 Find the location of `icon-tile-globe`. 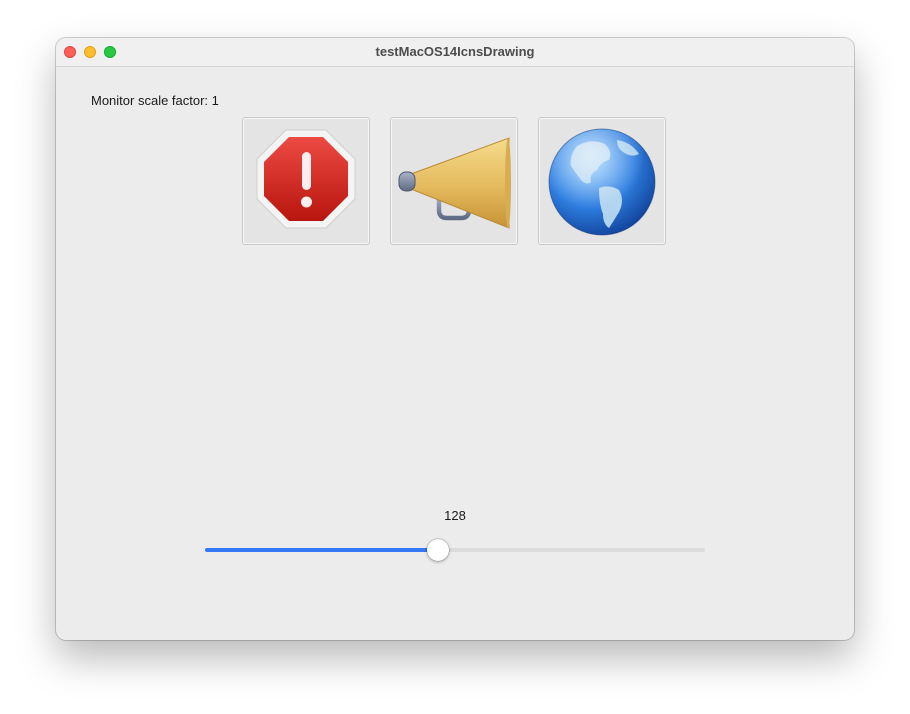

icon-tile-globe is located at coordinates (602, 181).